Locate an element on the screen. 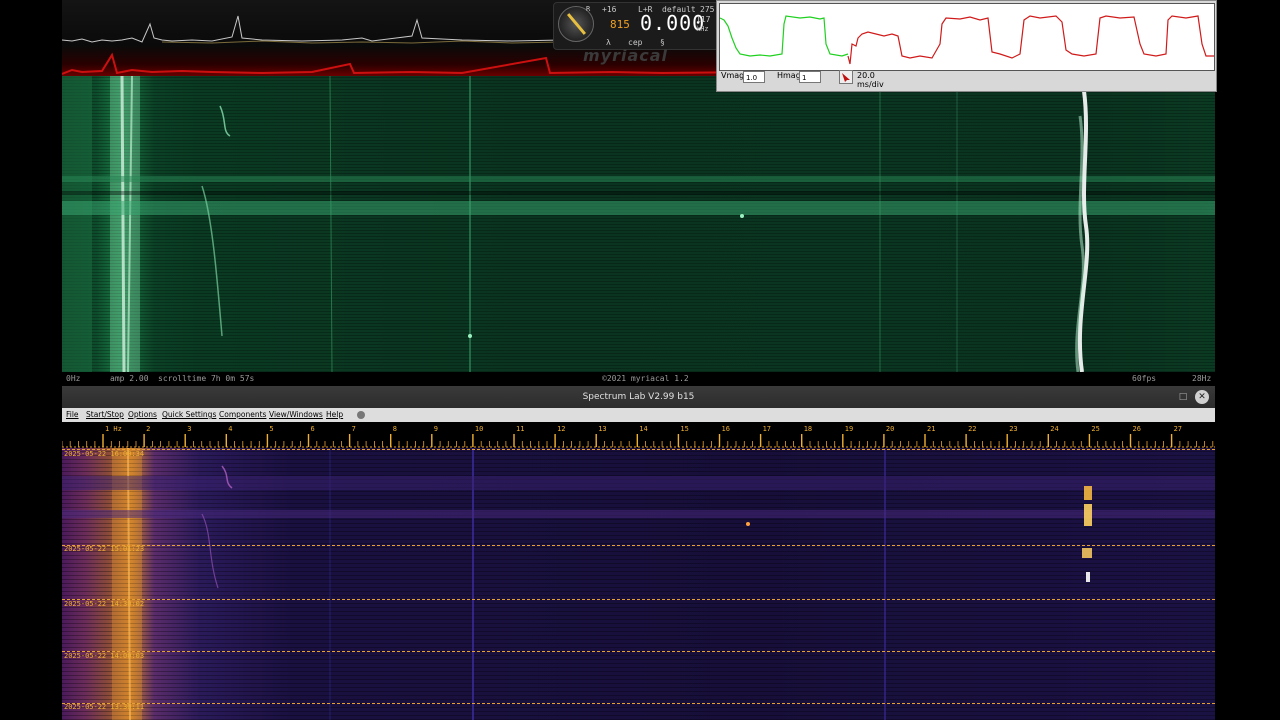  ruler-tick-label: 11 is located at coordinates (520, 429).